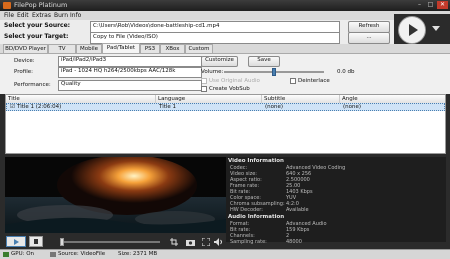  What do you see at coordinates (75, 15) in the screenshot?
I see `menu-info: Info` at bounding box center [75, 15].